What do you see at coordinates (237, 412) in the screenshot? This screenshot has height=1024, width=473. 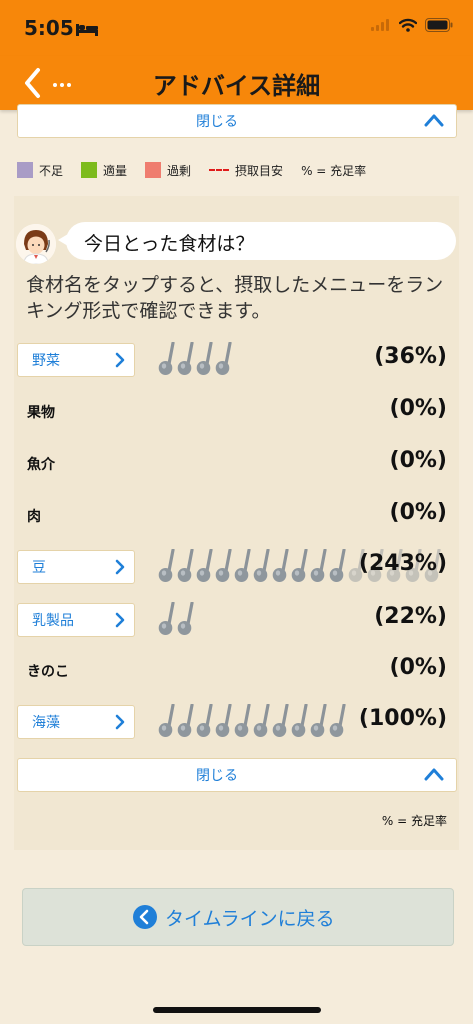 I see `food-row: 果物 (0%)` at bounding box center [237, 412].